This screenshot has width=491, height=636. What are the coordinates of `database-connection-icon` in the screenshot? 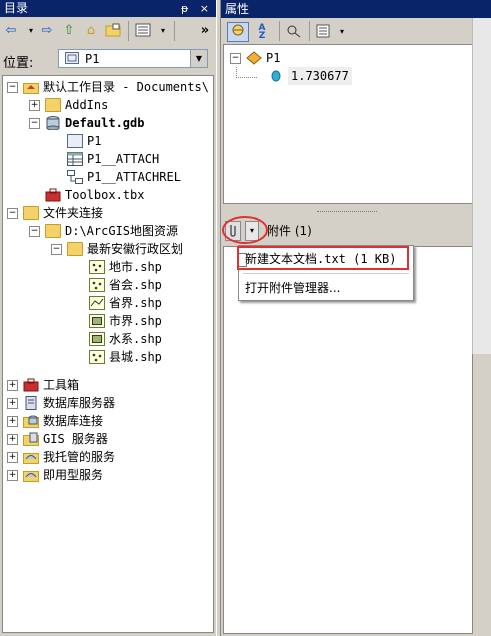 It's located at (31, 421).